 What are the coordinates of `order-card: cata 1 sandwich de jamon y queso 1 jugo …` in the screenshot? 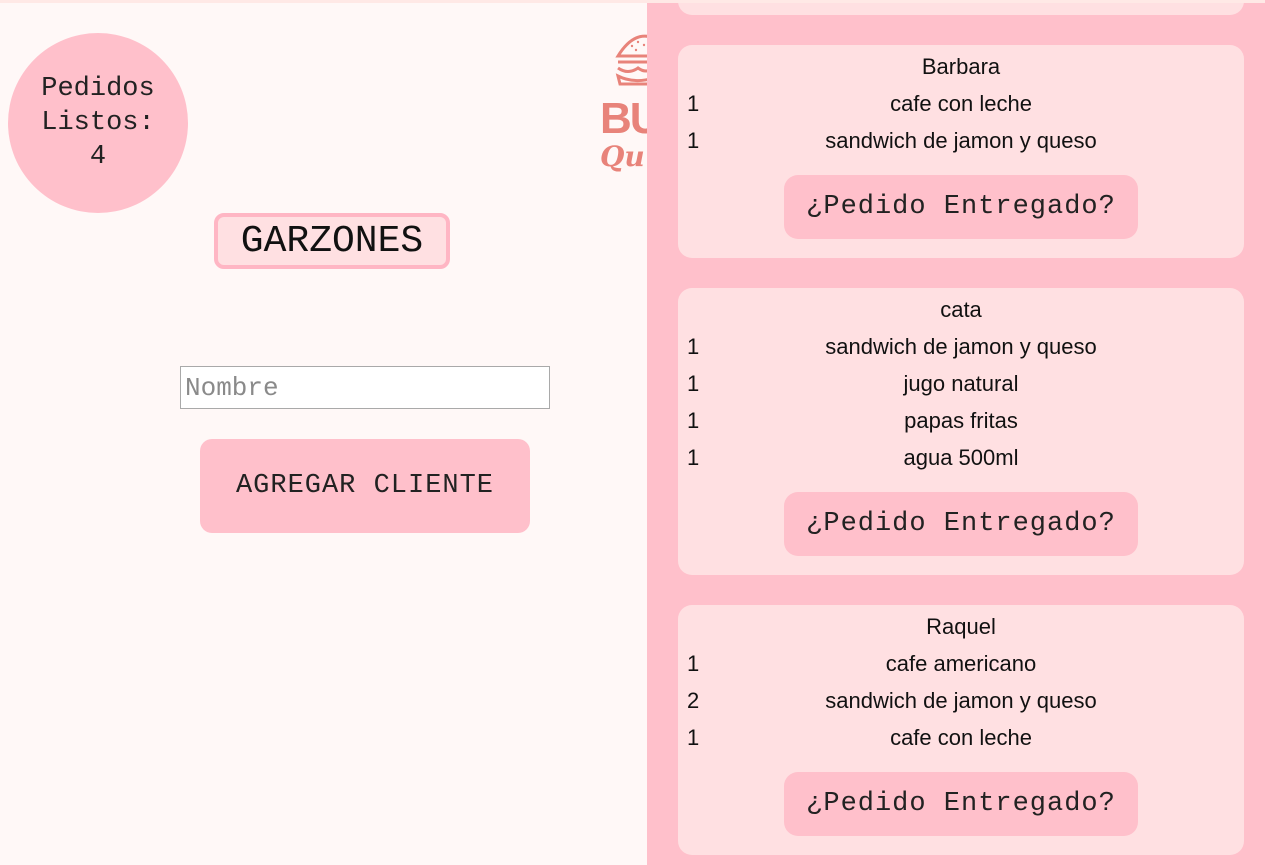 It's located at (961, 431).